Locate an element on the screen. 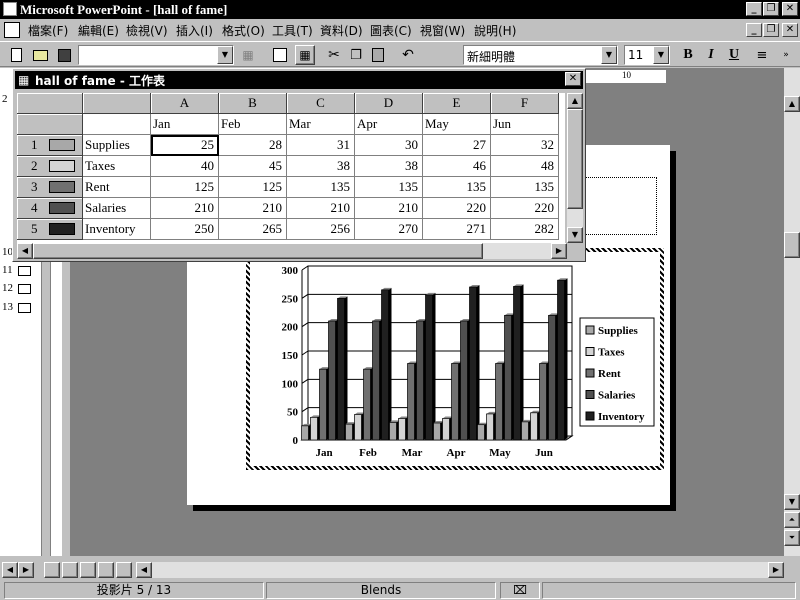 The image size is (800, 600). column-header: C is located at coordinates (321, 103).